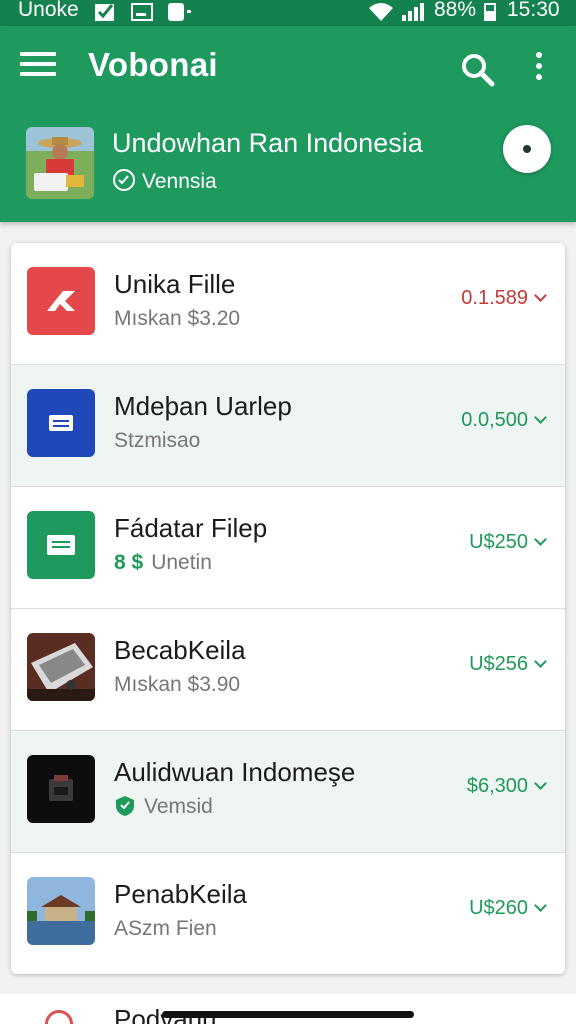 This screenshot has height=1024, width=576. I want to click on farmer-photo-icon, so click(60, 163).